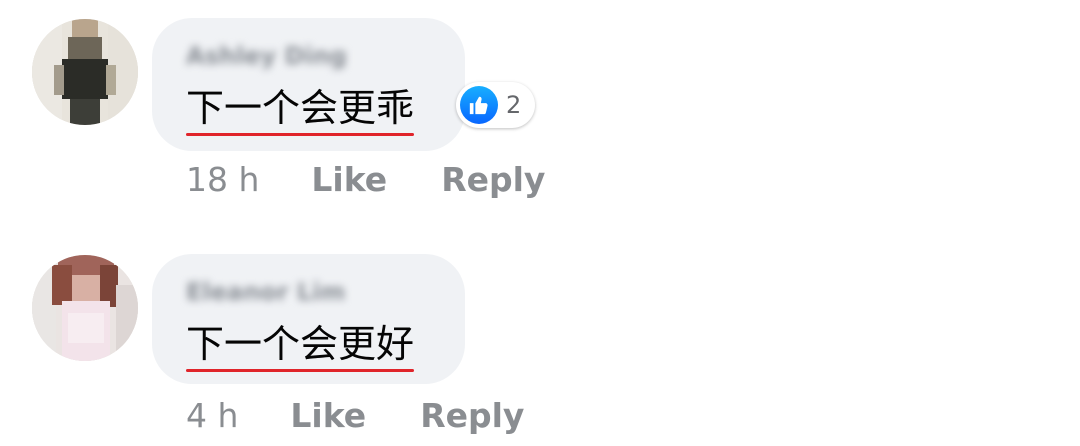 The image size is (1080, 446). I want to click on comment-text: 下一个会更好, so click(300, 347).